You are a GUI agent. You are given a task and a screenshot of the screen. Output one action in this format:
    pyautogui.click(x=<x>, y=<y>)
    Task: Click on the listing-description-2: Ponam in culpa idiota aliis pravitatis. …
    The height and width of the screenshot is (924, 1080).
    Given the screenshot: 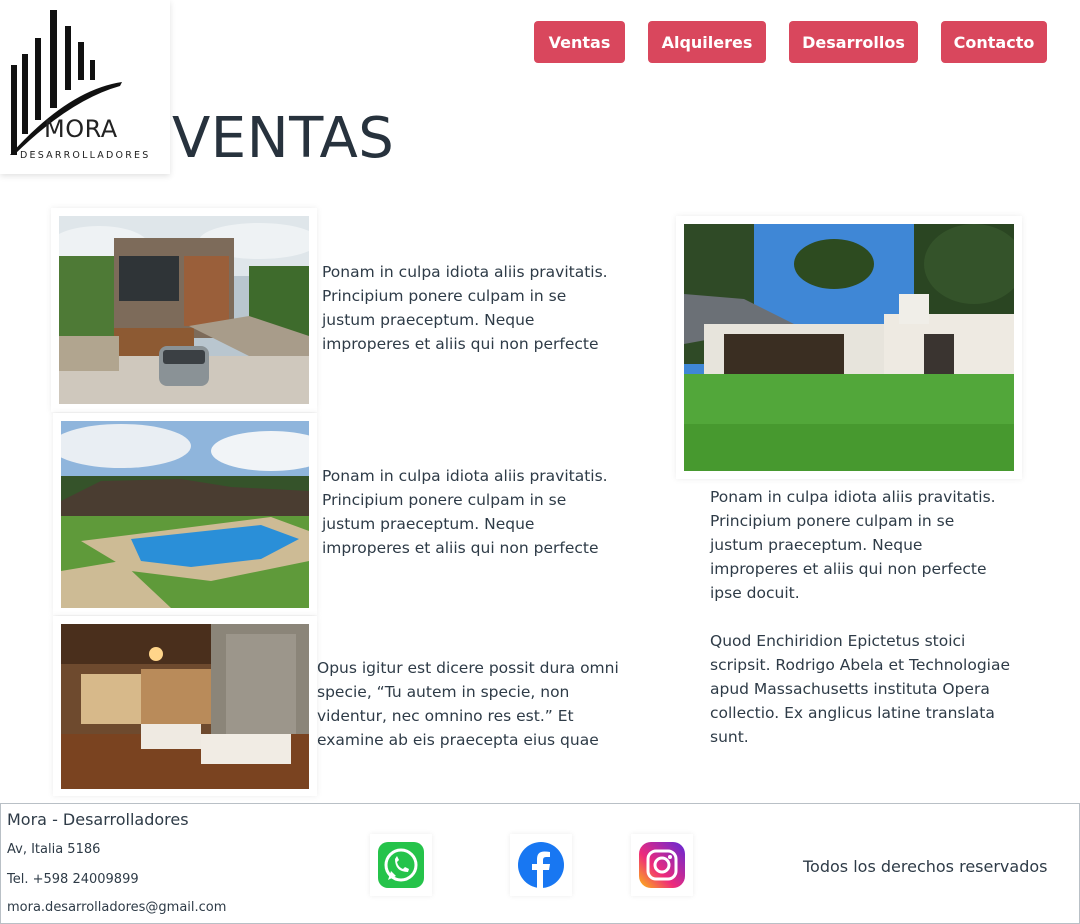 What is the action you would take?
    pyautogui.click(x=465, y=512)
    